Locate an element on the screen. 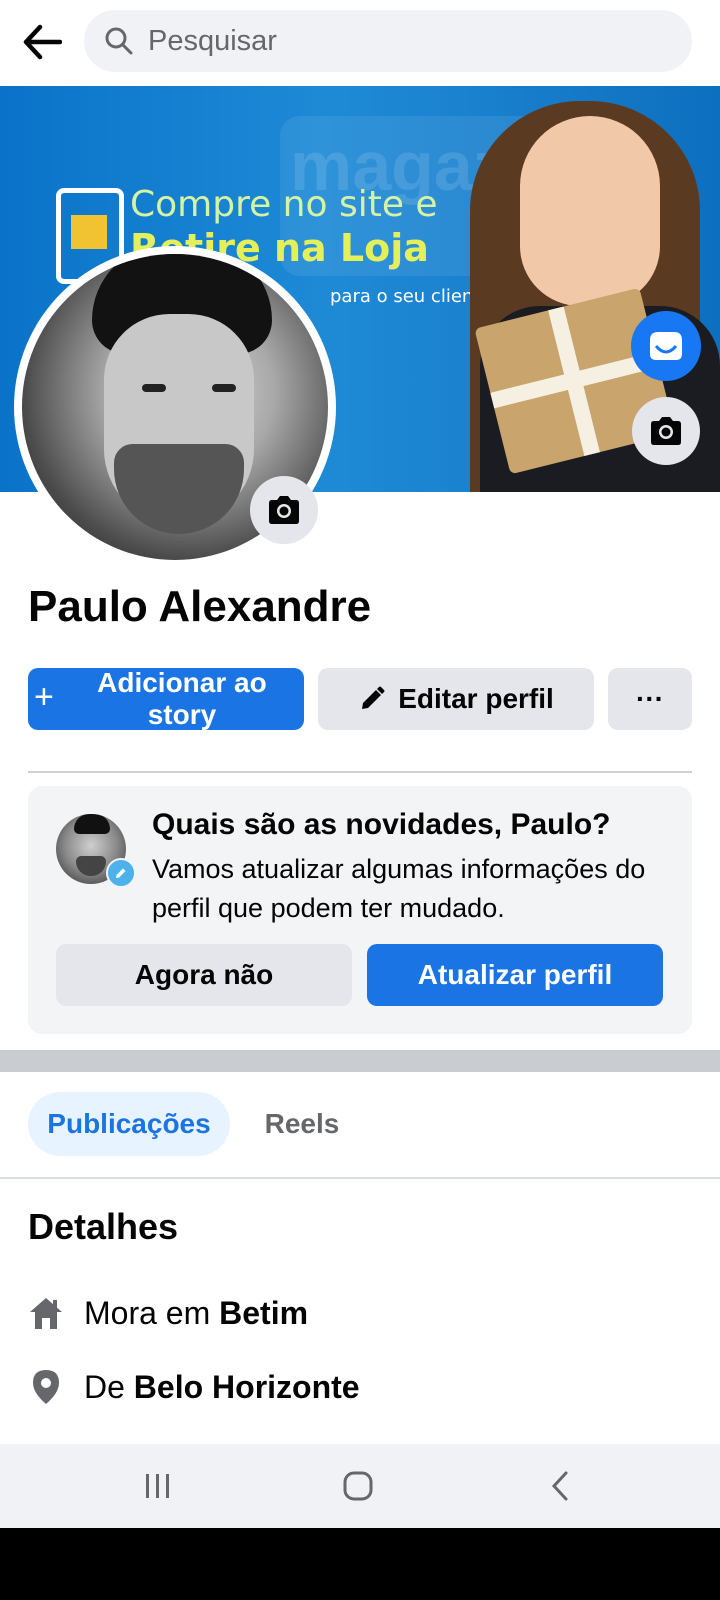  tab-publicacoes: Publicações is located at coordinates (129, 1124).